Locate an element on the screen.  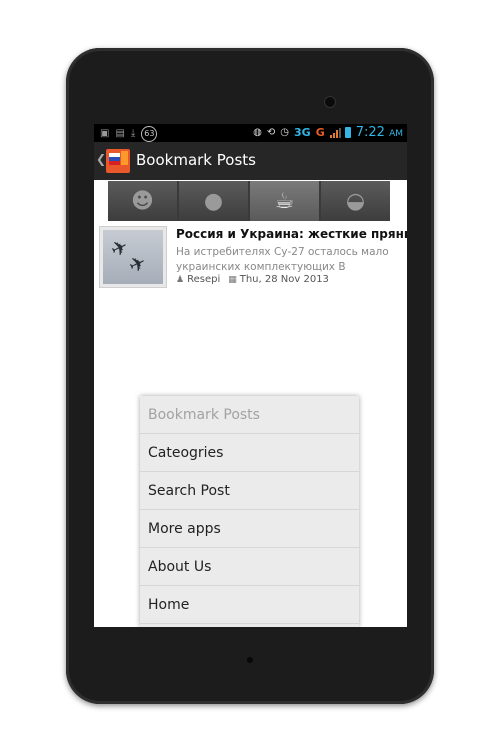
category-tile-man: ☻ is located at coordinates (142, 201).